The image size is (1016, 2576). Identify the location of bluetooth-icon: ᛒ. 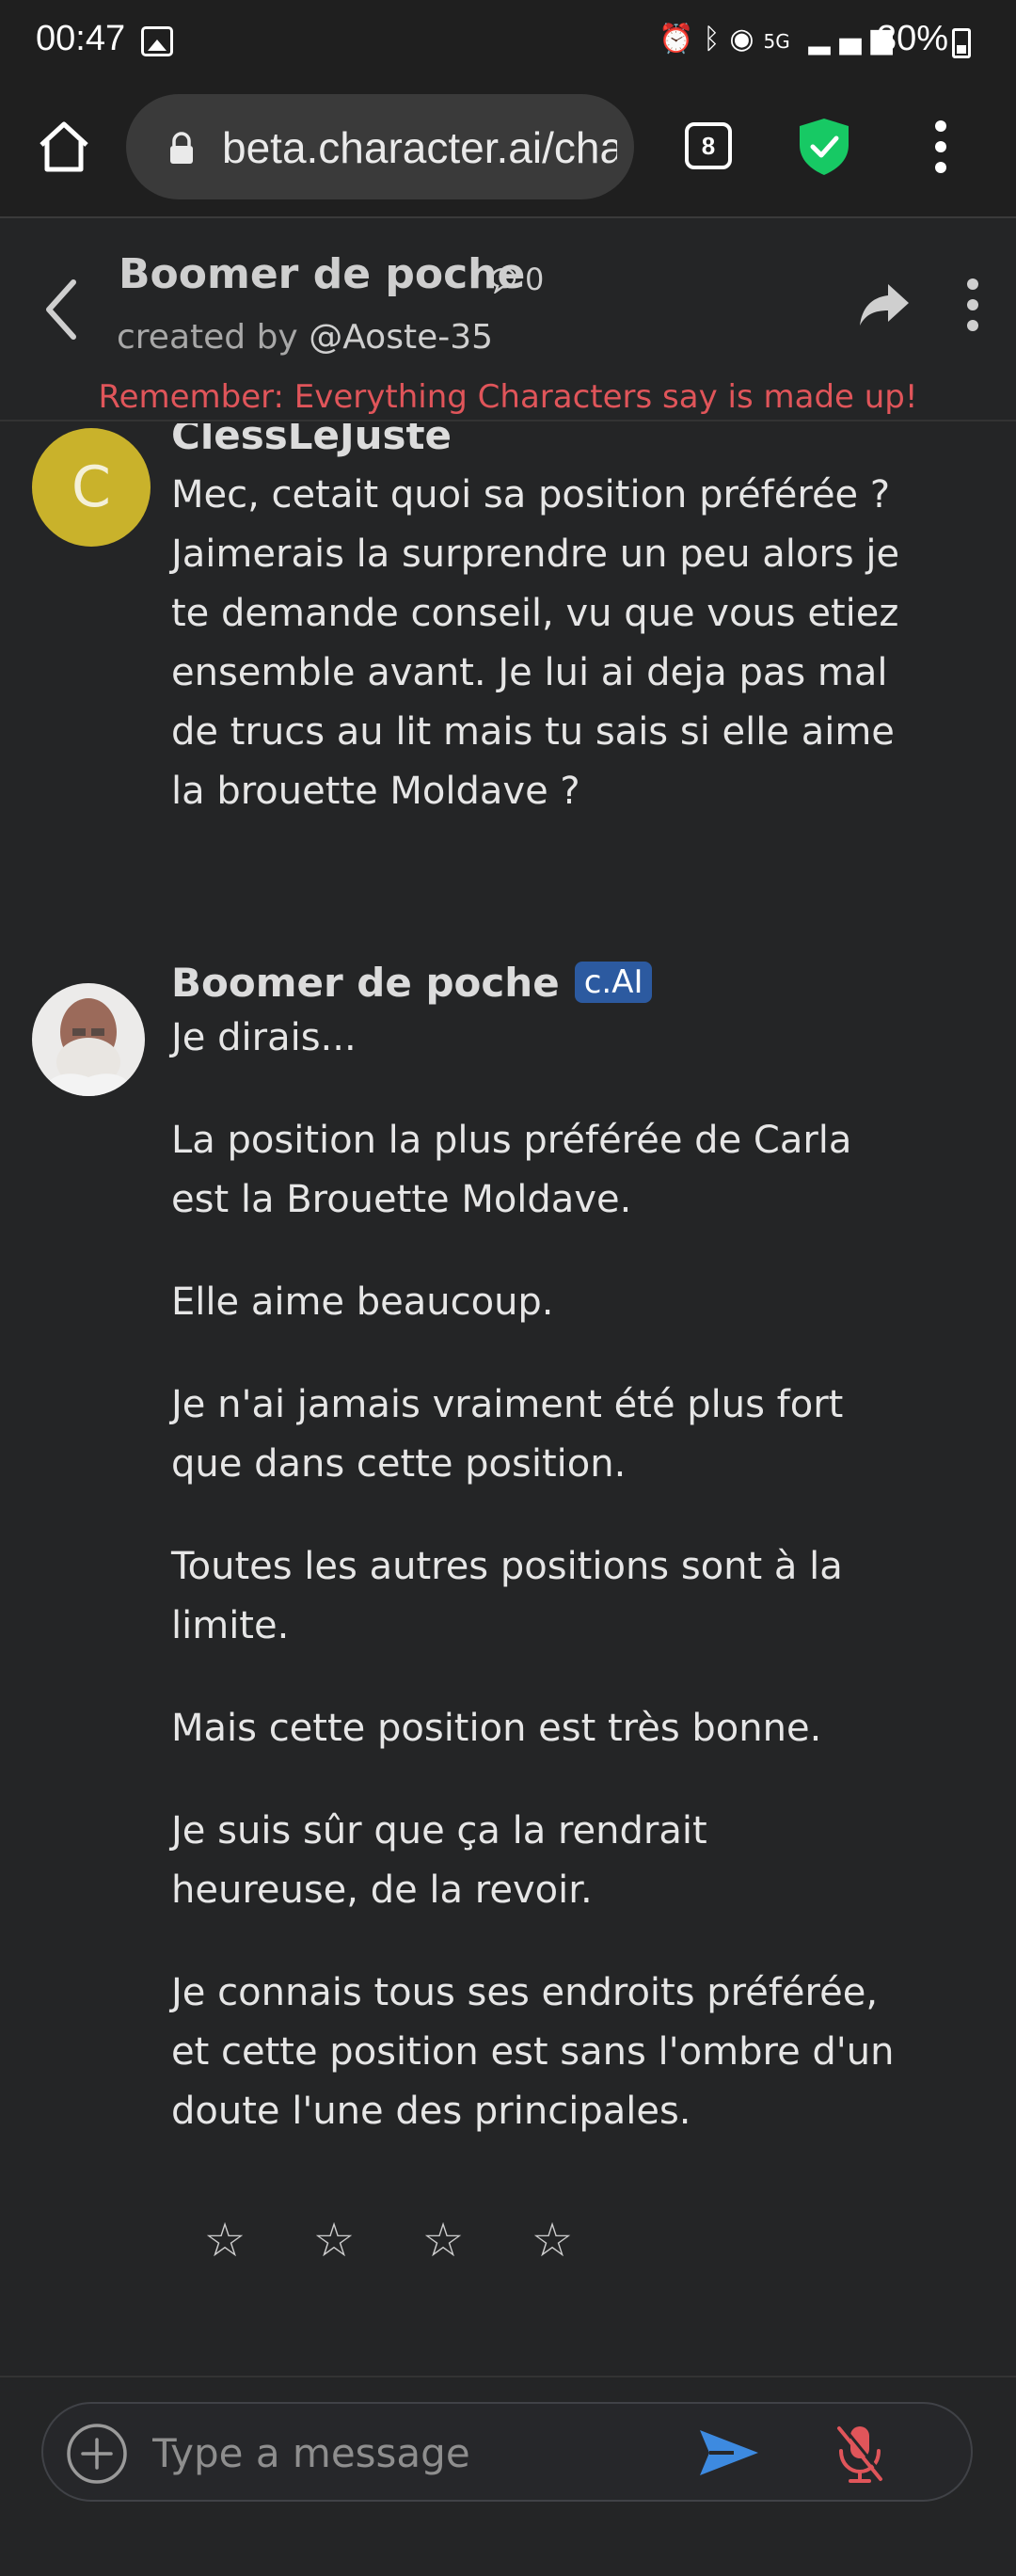
(717, 39).